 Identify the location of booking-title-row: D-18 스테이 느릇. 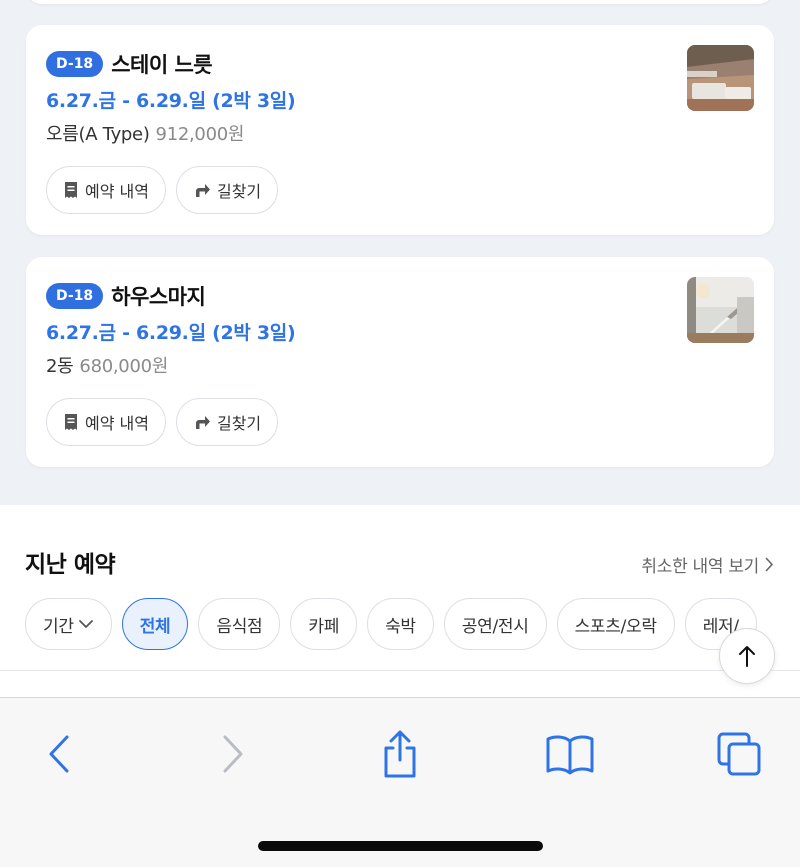
(129, 64).